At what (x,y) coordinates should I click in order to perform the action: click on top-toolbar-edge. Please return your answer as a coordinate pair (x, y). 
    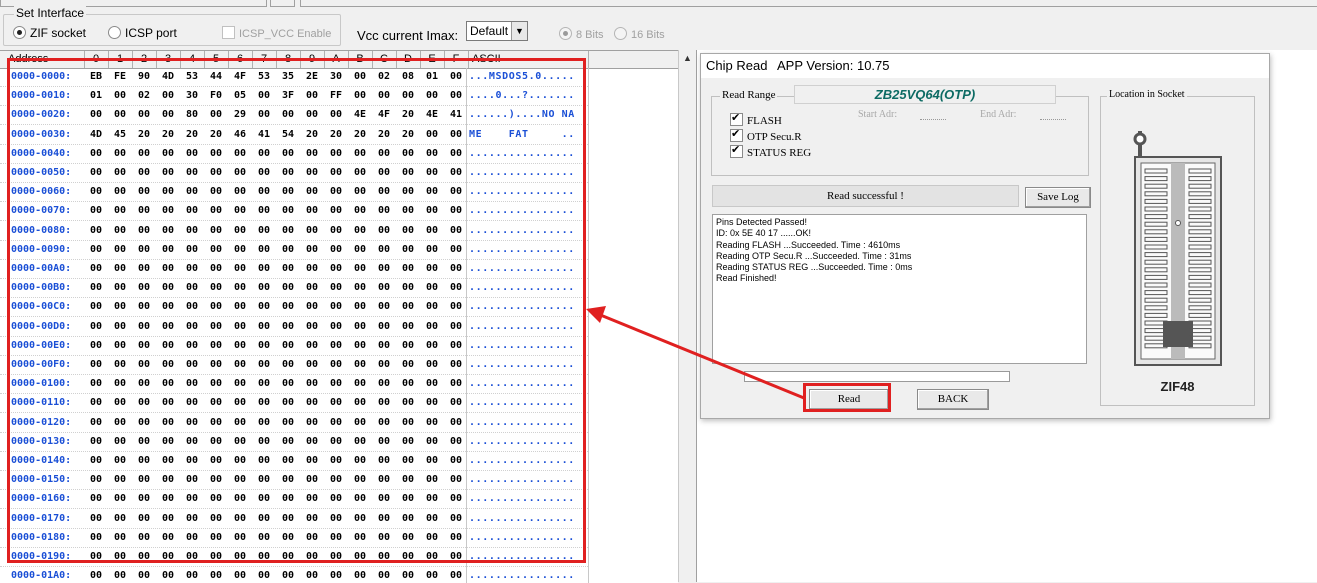
    Looking at the image, I should click on (658, 3).